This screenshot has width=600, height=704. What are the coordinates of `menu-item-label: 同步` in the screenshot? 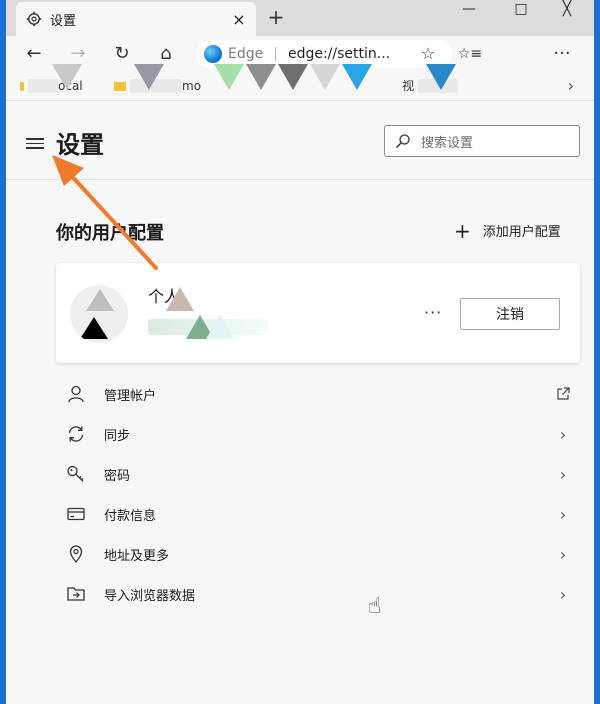 It's located at (117, 436).